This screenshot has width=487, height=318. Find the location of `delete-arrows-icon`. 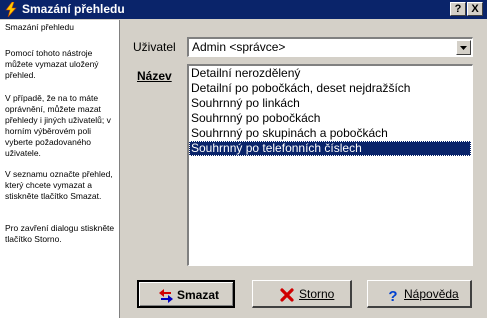

delete-arrows-icon is located at coordinates (166, 296).